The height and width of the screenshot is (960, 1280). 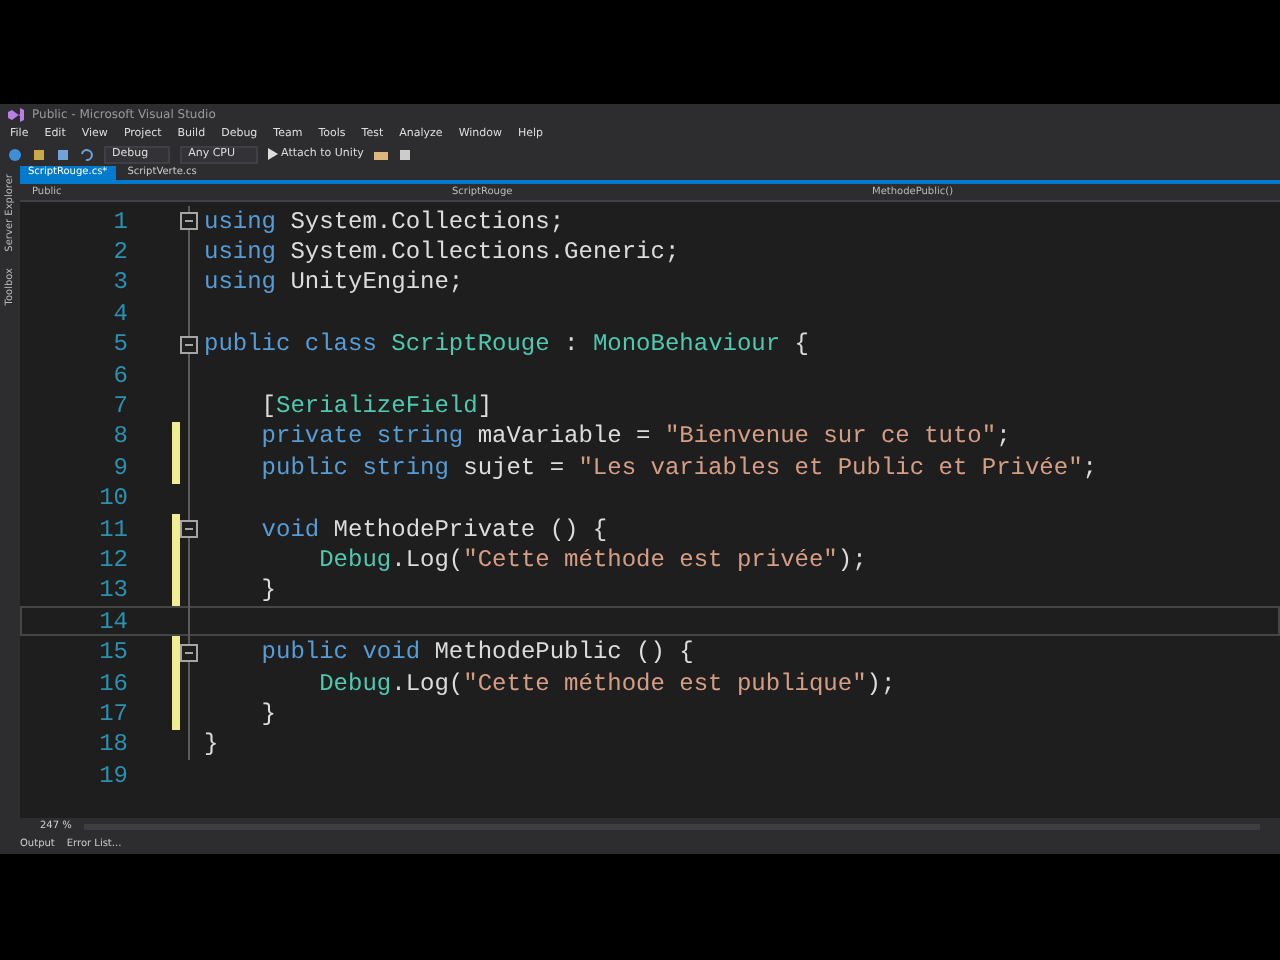 What do you see at coordinates (113, 529) in the screenshot?
I see `line-number: 11` at bounding box center [113, 529].